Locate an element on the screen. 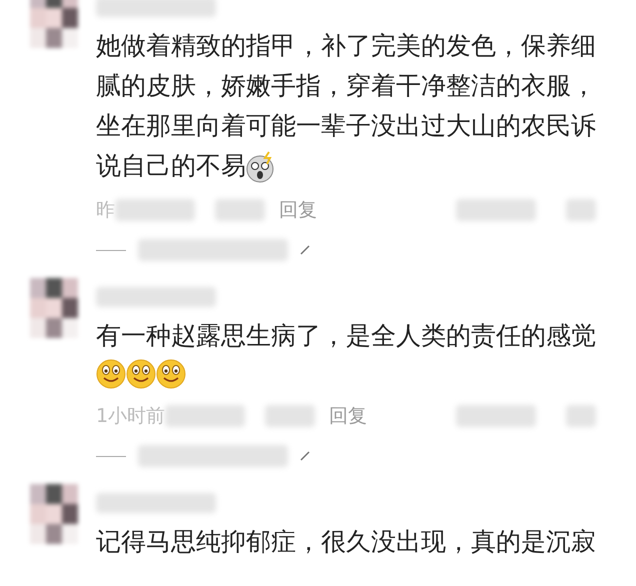  shocked-face-icon is located at coordinates (261, 167).